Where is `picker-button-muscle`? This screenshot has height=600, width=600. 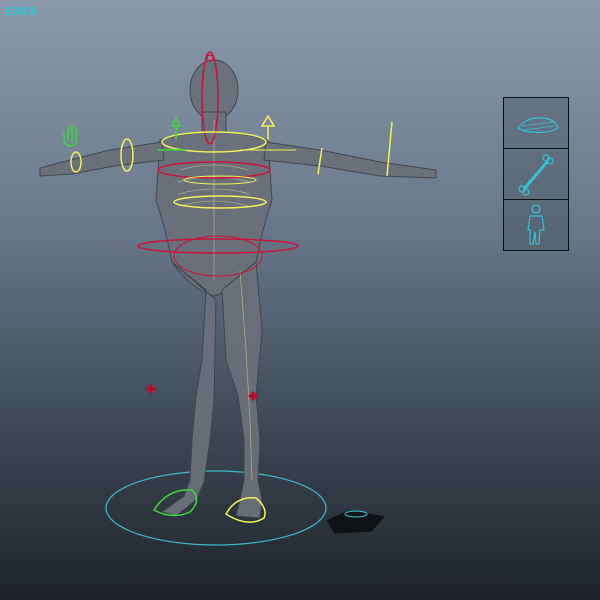 picker-button-muscle is located at coordinates (536, 123).